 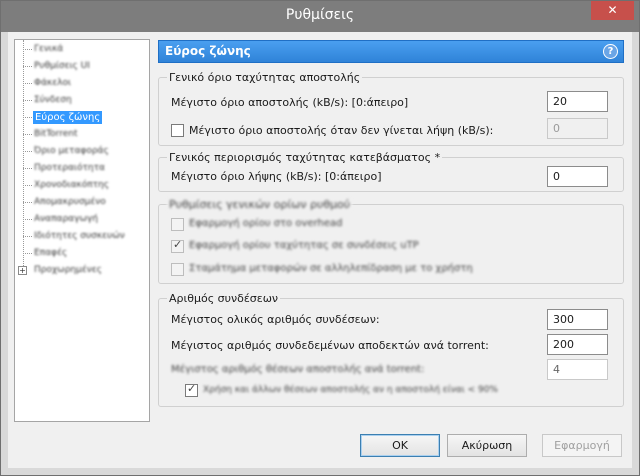 What do you see at coordinates (85, 100) in the screenshot?
I see `tree-item-connection: Σύνδεση` at bounding box center [85, 100].